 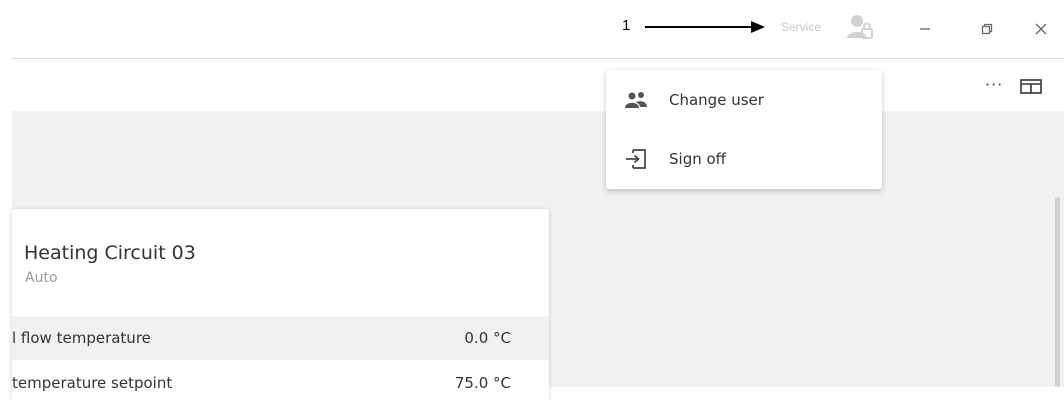 I want to click on callout-1-number: 1, so click(x=626, y=25).